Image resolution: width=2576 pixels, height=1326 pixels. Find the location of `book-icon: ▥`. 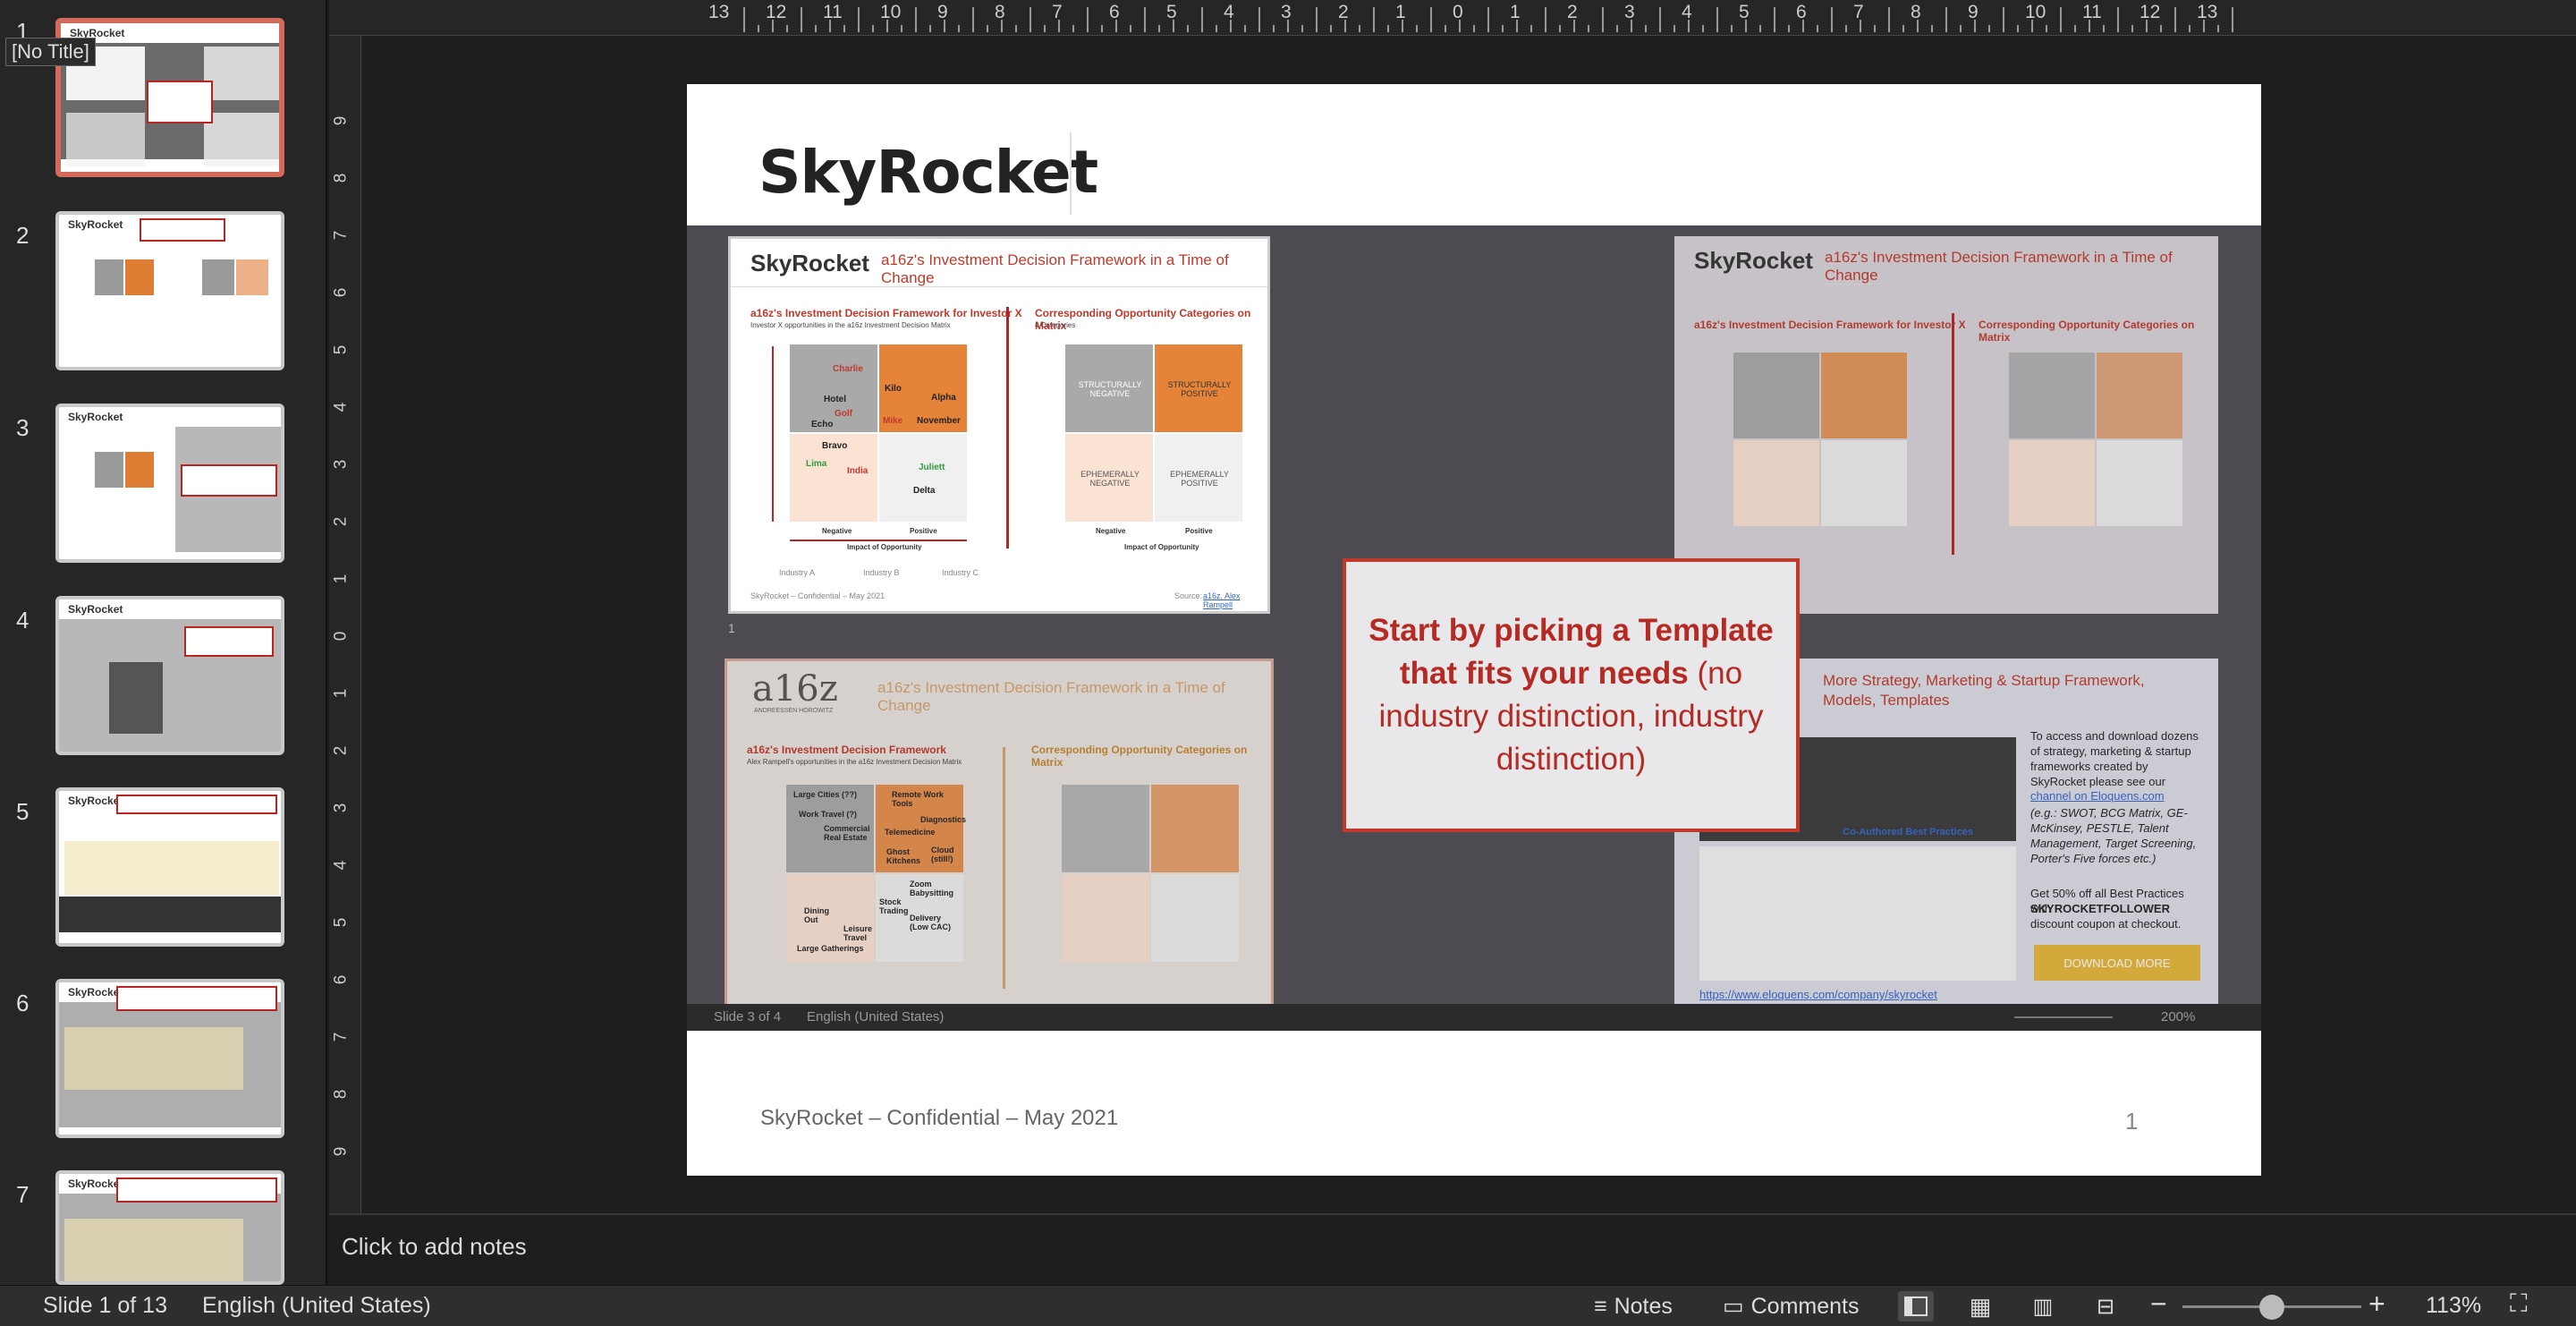

book-icon: ▥ is located at coordinates (2043, 1306).